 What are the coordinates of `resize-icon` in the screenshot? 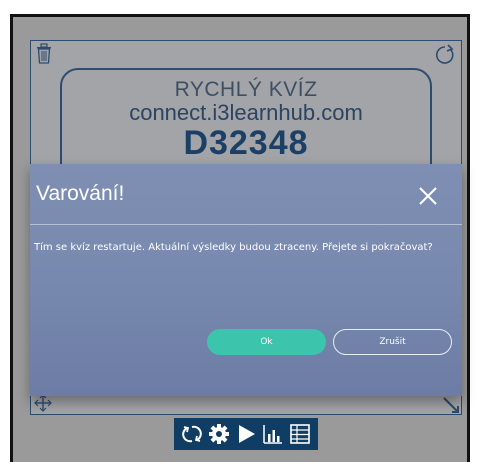 It's located at (451, 405).